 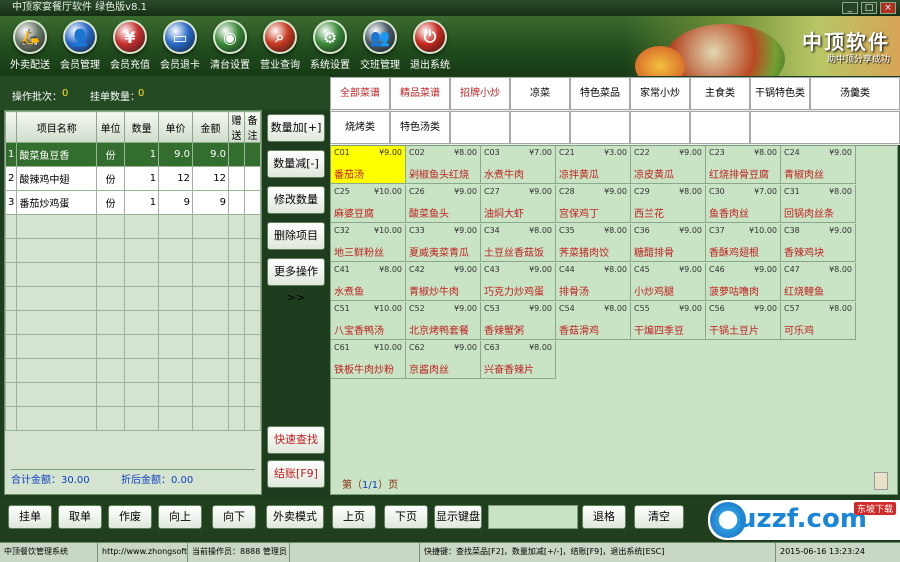 What do you see at coordinates (176, 127) in the screenshot?
I see `column-header: 单价` at bounding box center [176, 127].